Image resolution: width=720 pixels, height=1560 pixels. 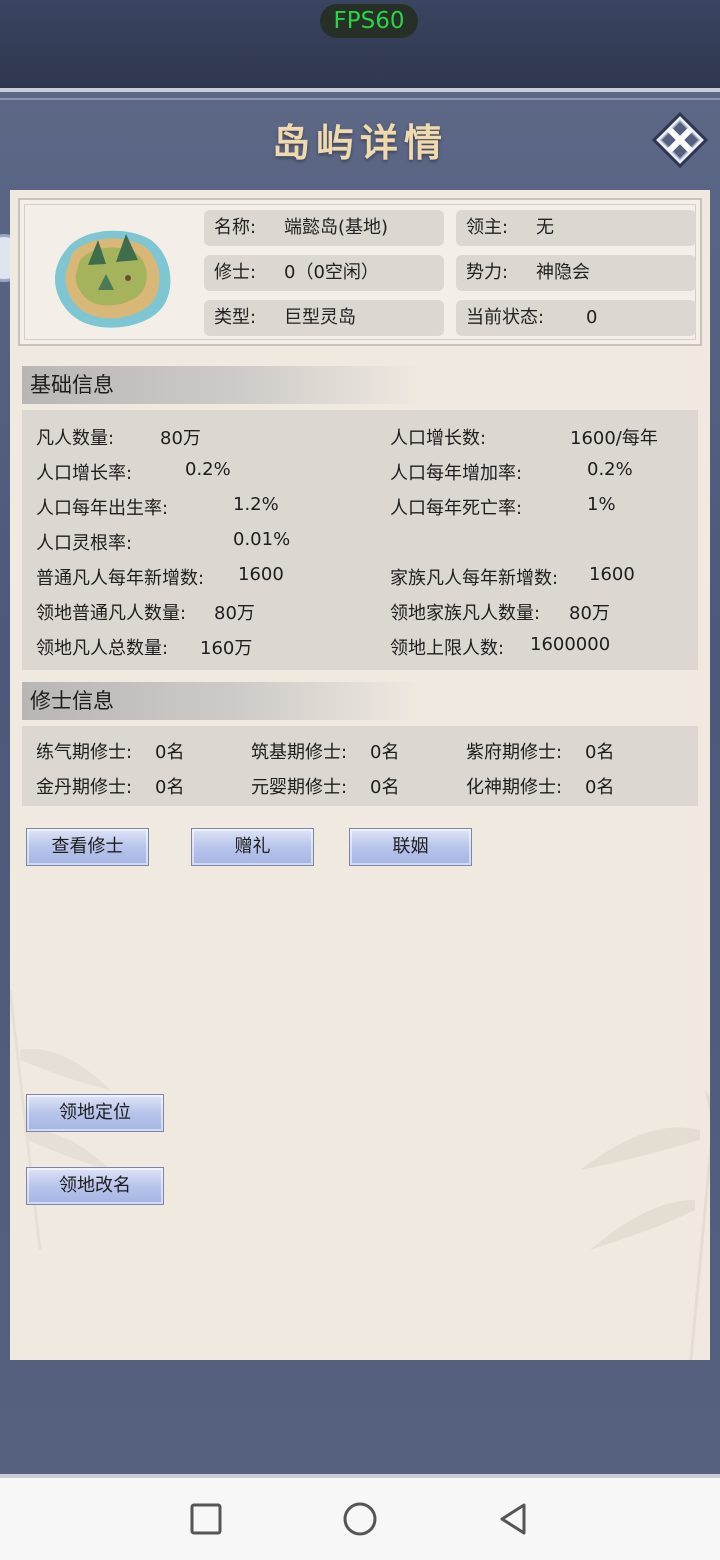 I want to click on page-title: 岛屿详情, so click(x=359, y=142).